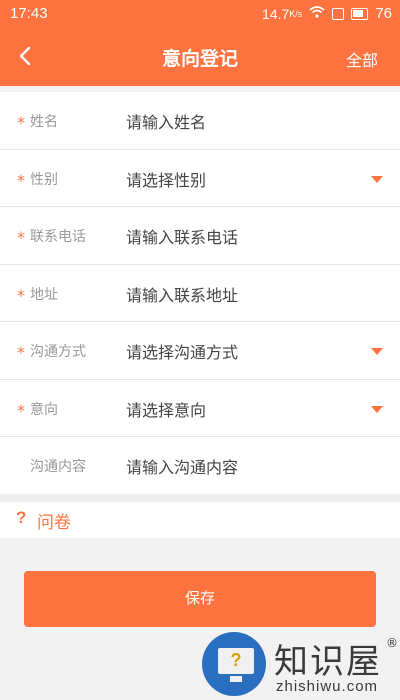 This screenshot has height=700, width=400. Describe the element at coordinates (200, 498) in the screenshot. I see `section-divider` at that location.